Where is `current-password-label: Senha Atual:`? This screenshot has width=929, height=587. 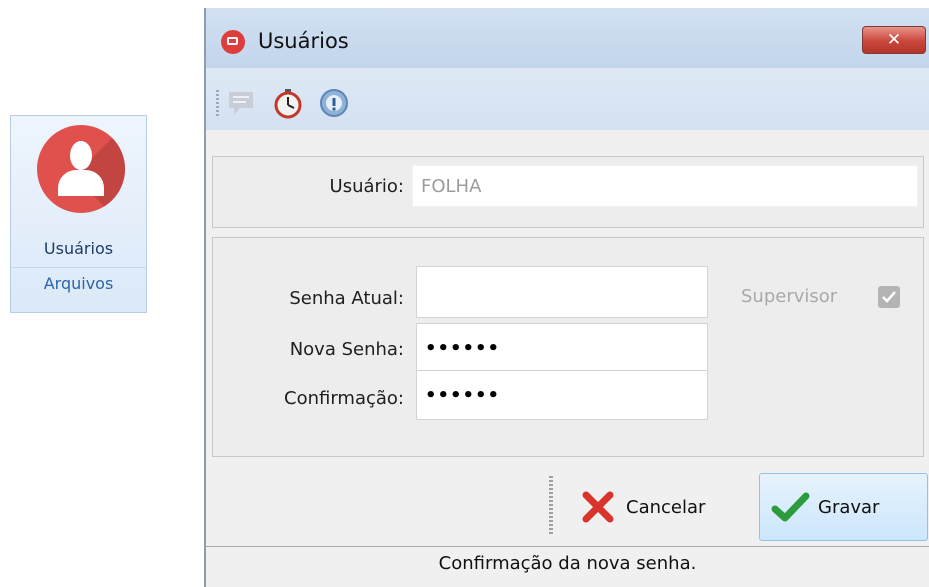
current-password-label: Senha Atual: is located at coordinates (346, 298).